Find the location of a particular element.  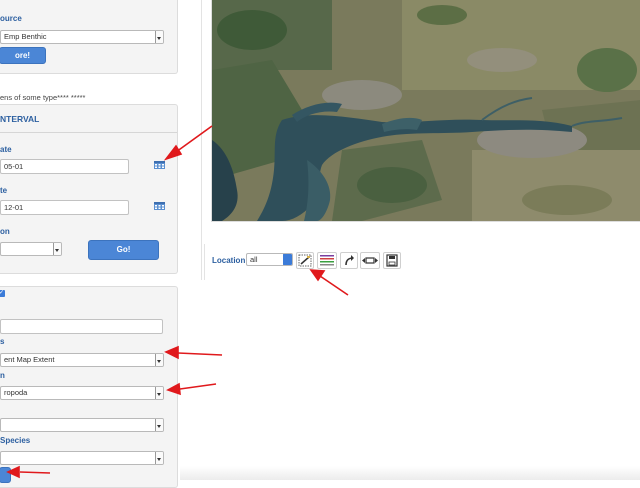

extent-select-value: ent Map Extent is located at coordinates (29, 359).